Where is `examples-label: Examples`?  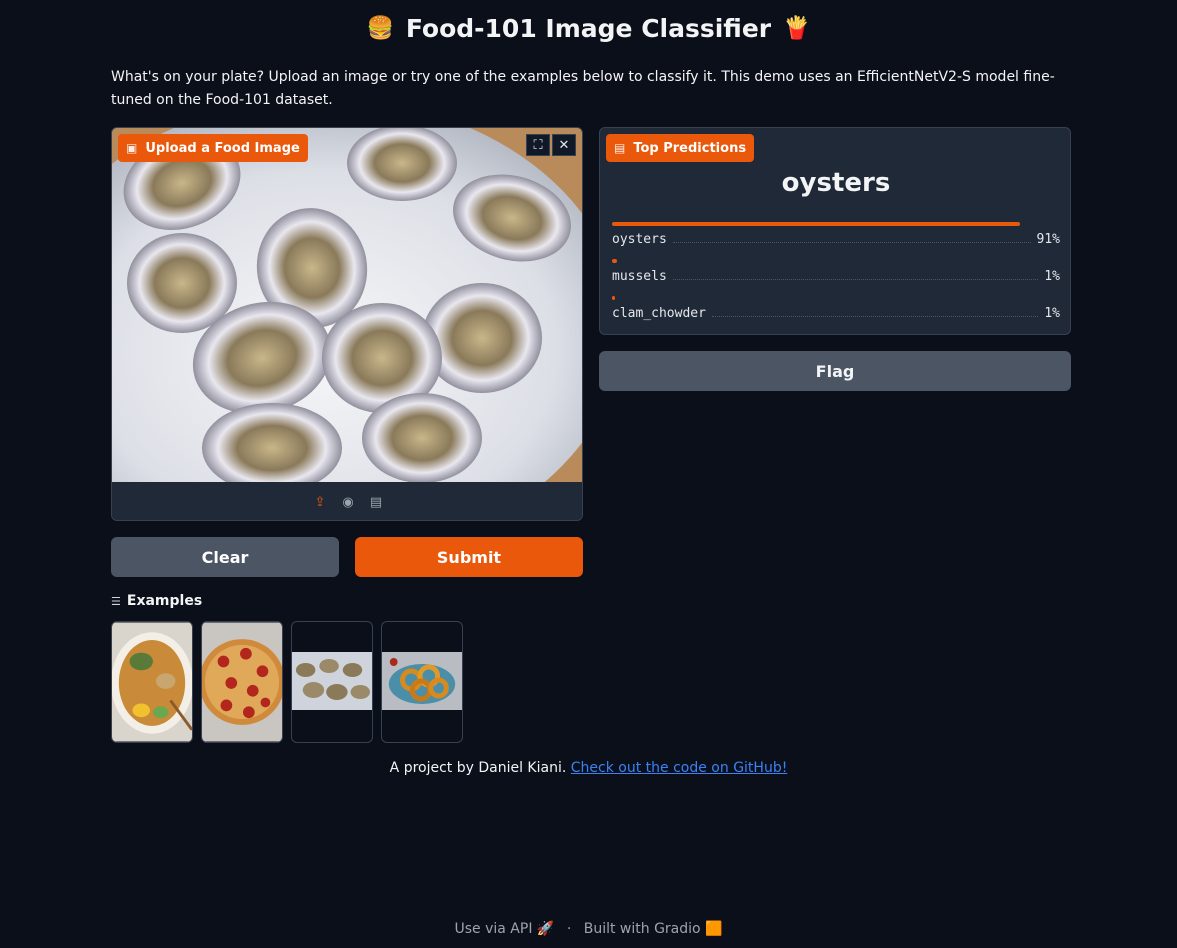 examples-label: Examples is located at coordinates (164, 601).